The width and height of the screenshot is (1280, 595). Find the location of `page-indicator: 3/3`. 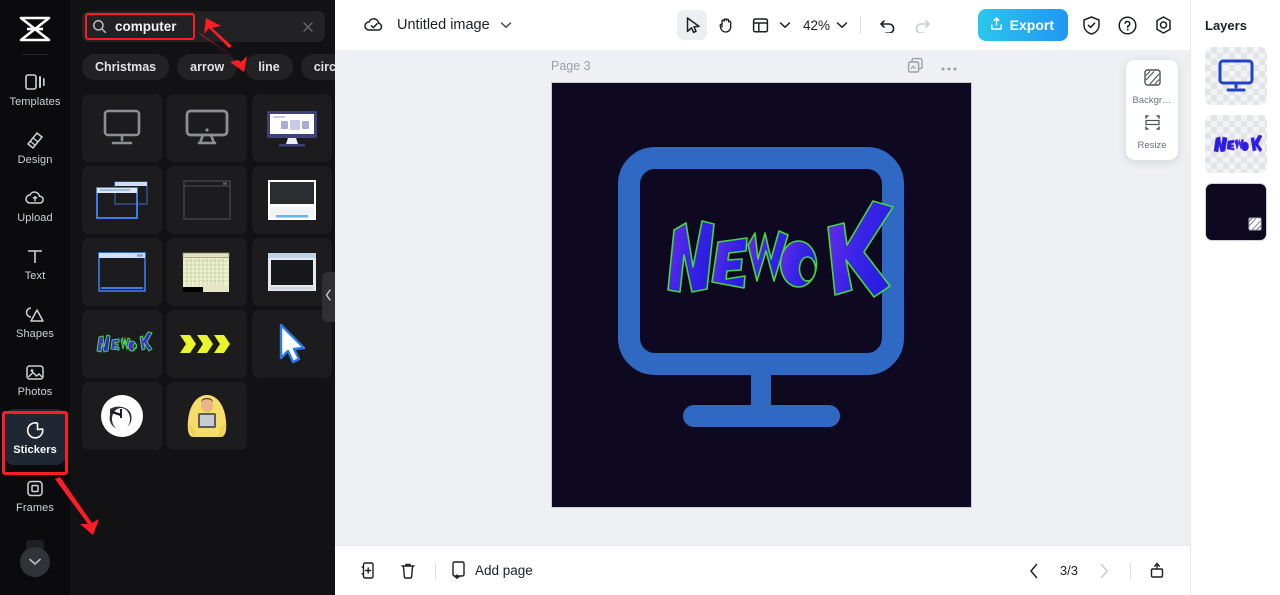

page-indicator: 3/3 is located at coordinates (1068, 570).